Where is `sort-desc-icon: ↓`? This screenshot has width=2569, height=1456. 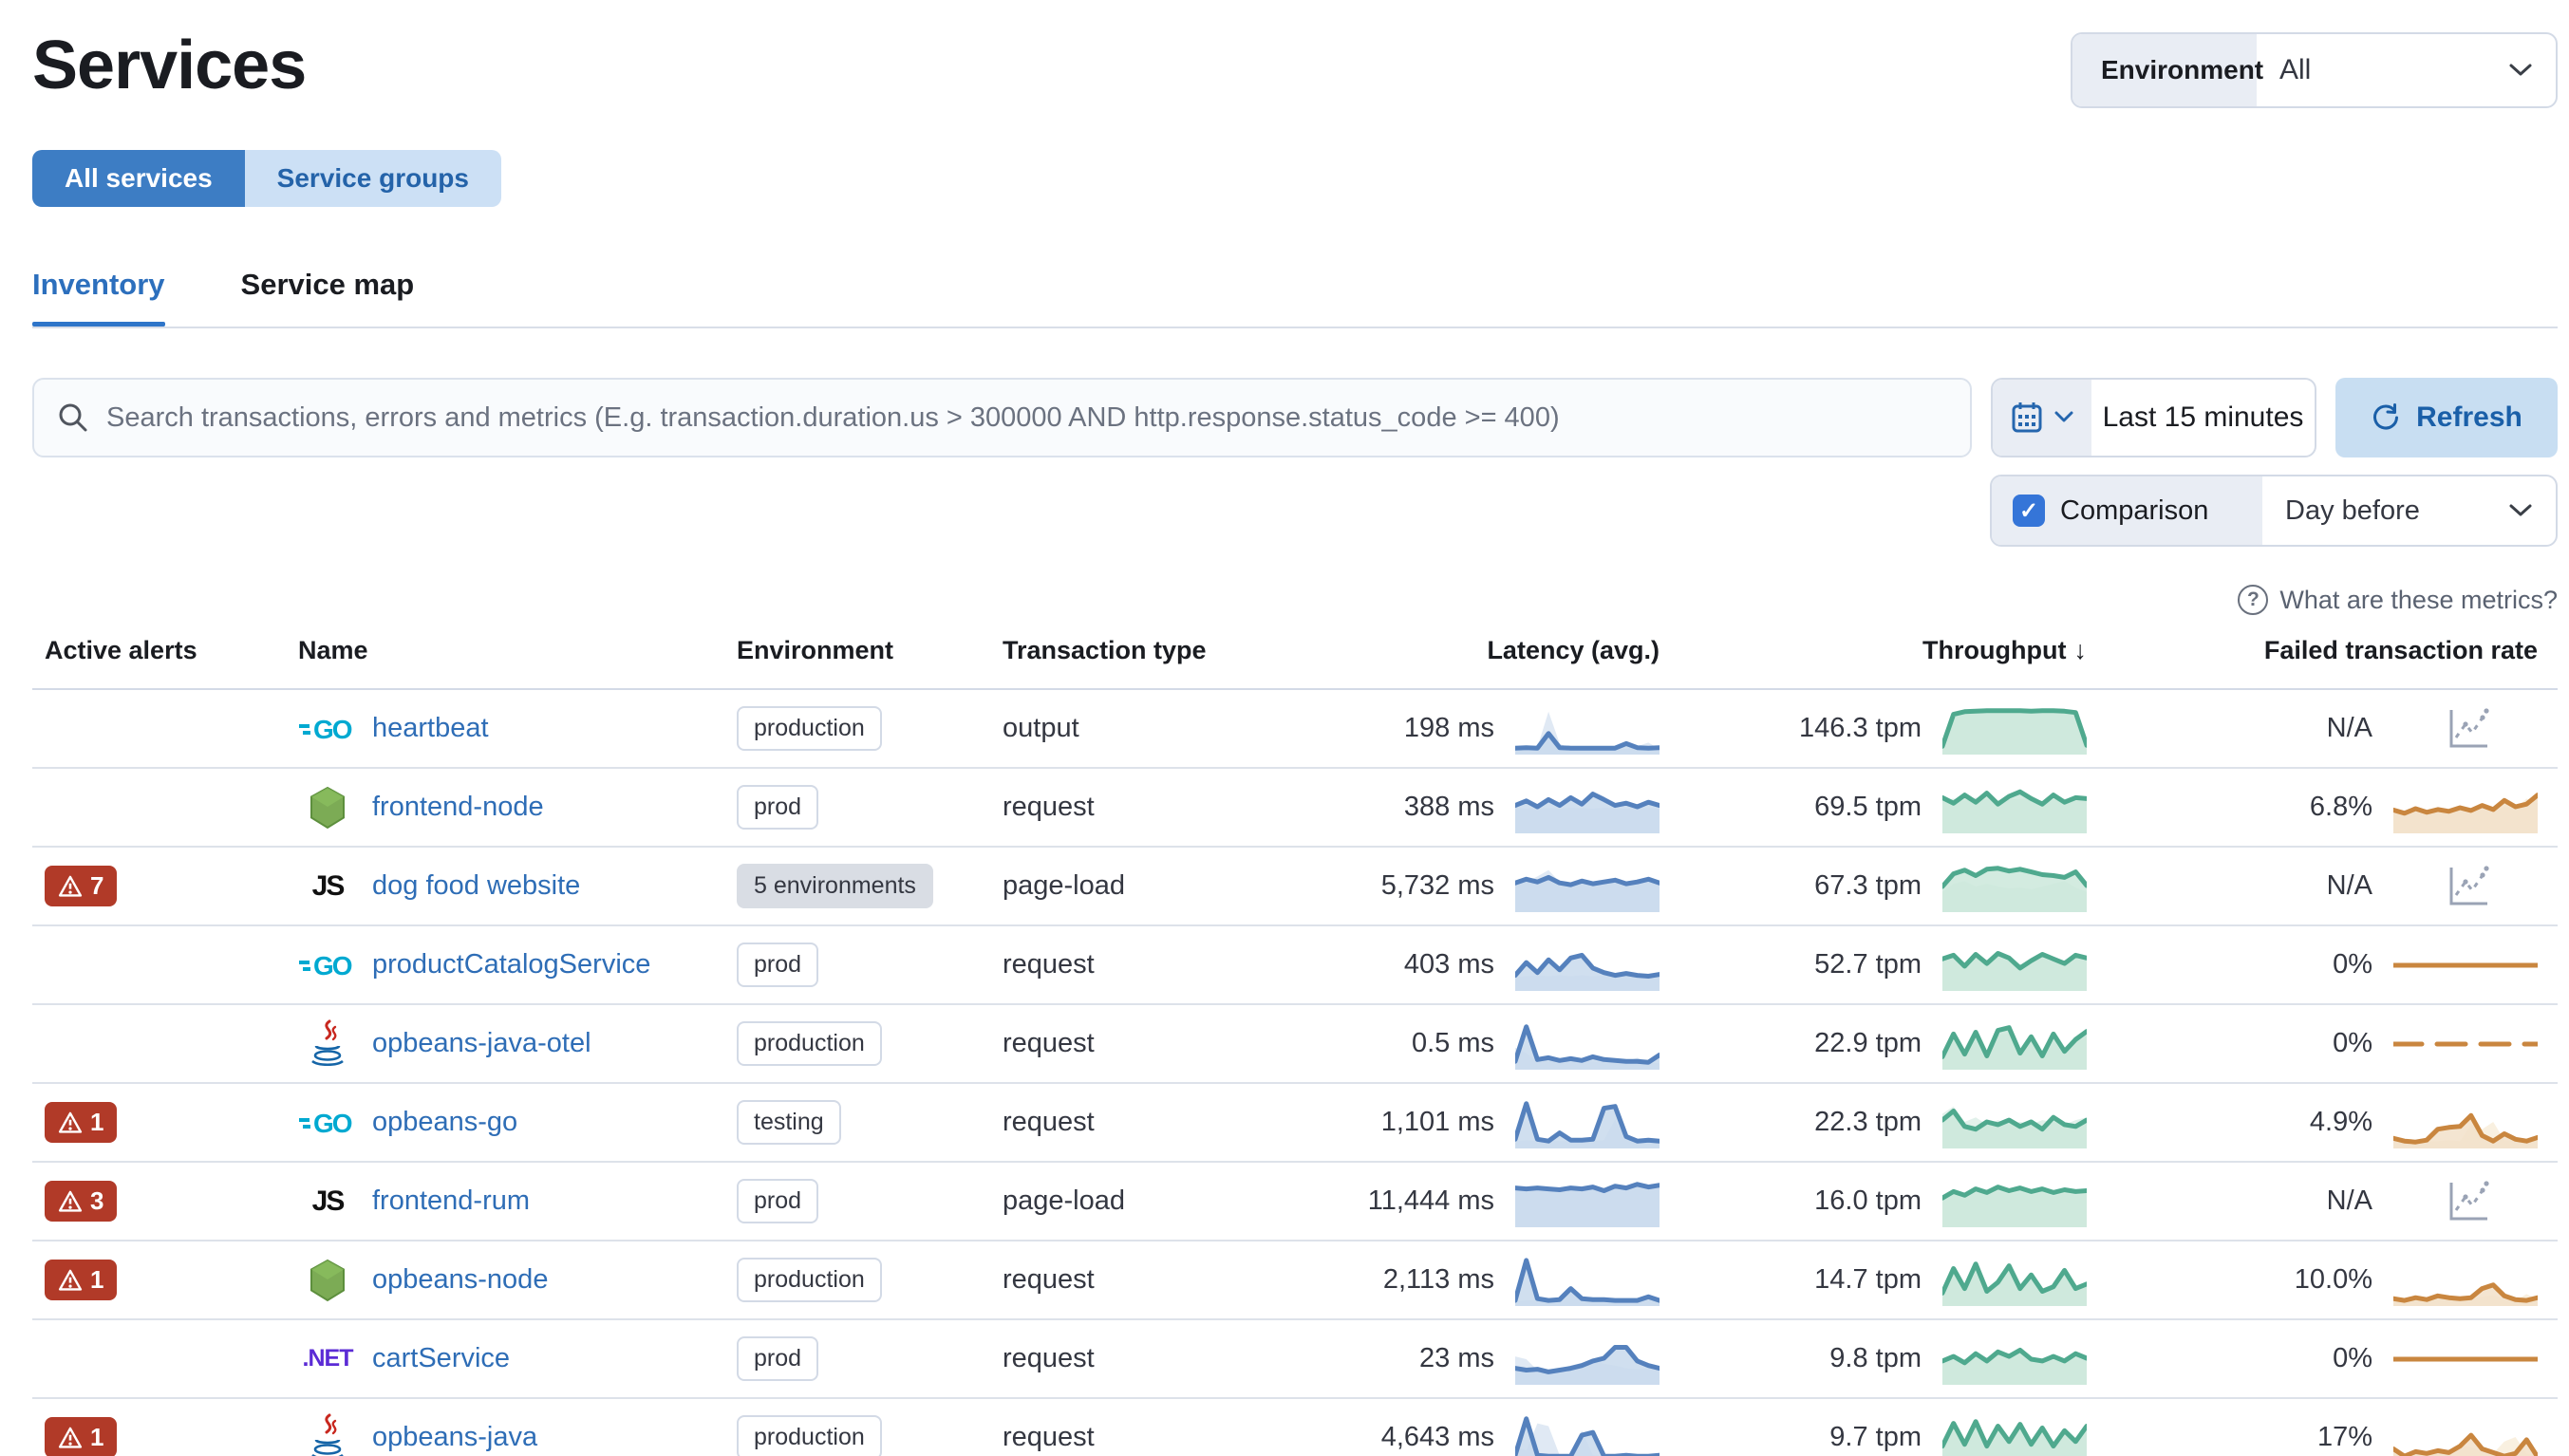 sort-desc-icon: ↓ is located at coordinates (2080, 650).